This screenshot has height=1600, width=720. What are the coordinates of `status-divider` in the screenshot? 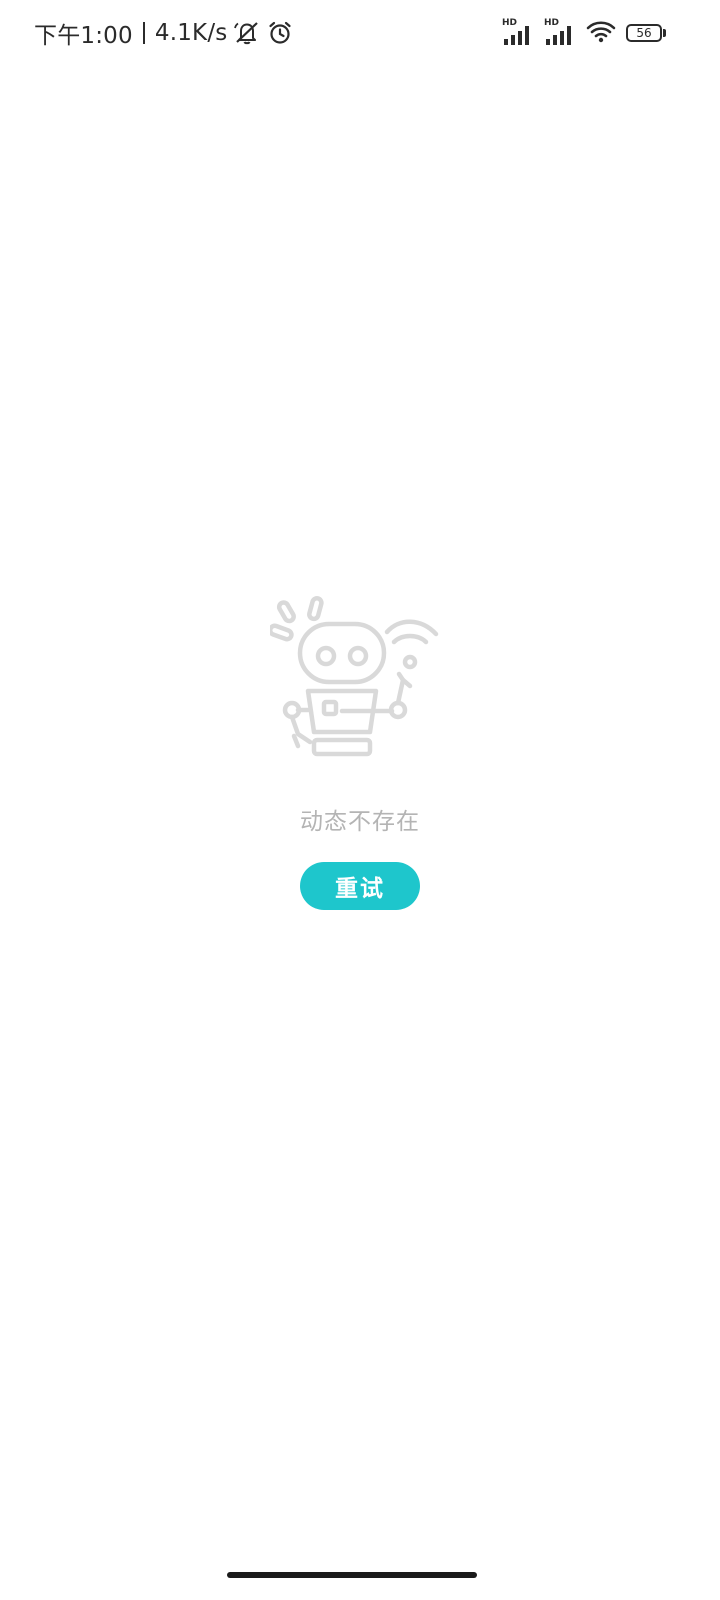 It's located at (143, 33).